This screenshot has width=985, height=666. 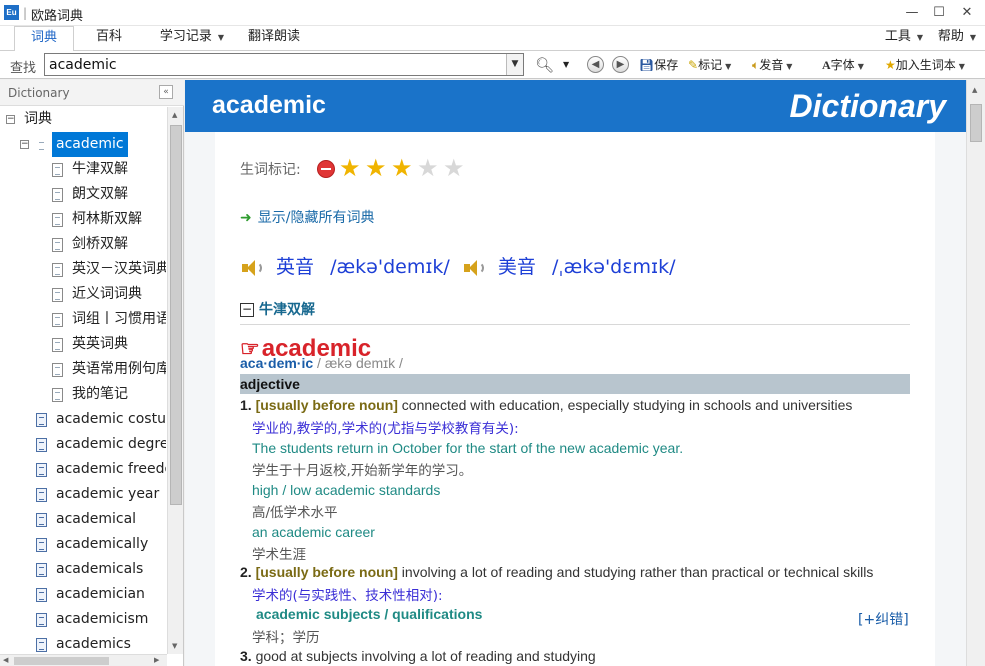 I want to click on tree-dict-item: 柯林斯双解, so click(x=83, y=219).